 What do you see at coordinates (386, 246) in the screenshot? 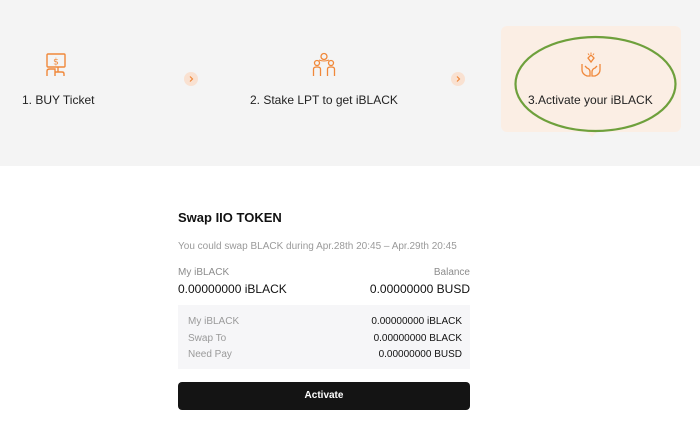
I see `swap-note-period: Apr.28th 20:45 – Apr.29th 20:45` at bounding box center [386, 246].